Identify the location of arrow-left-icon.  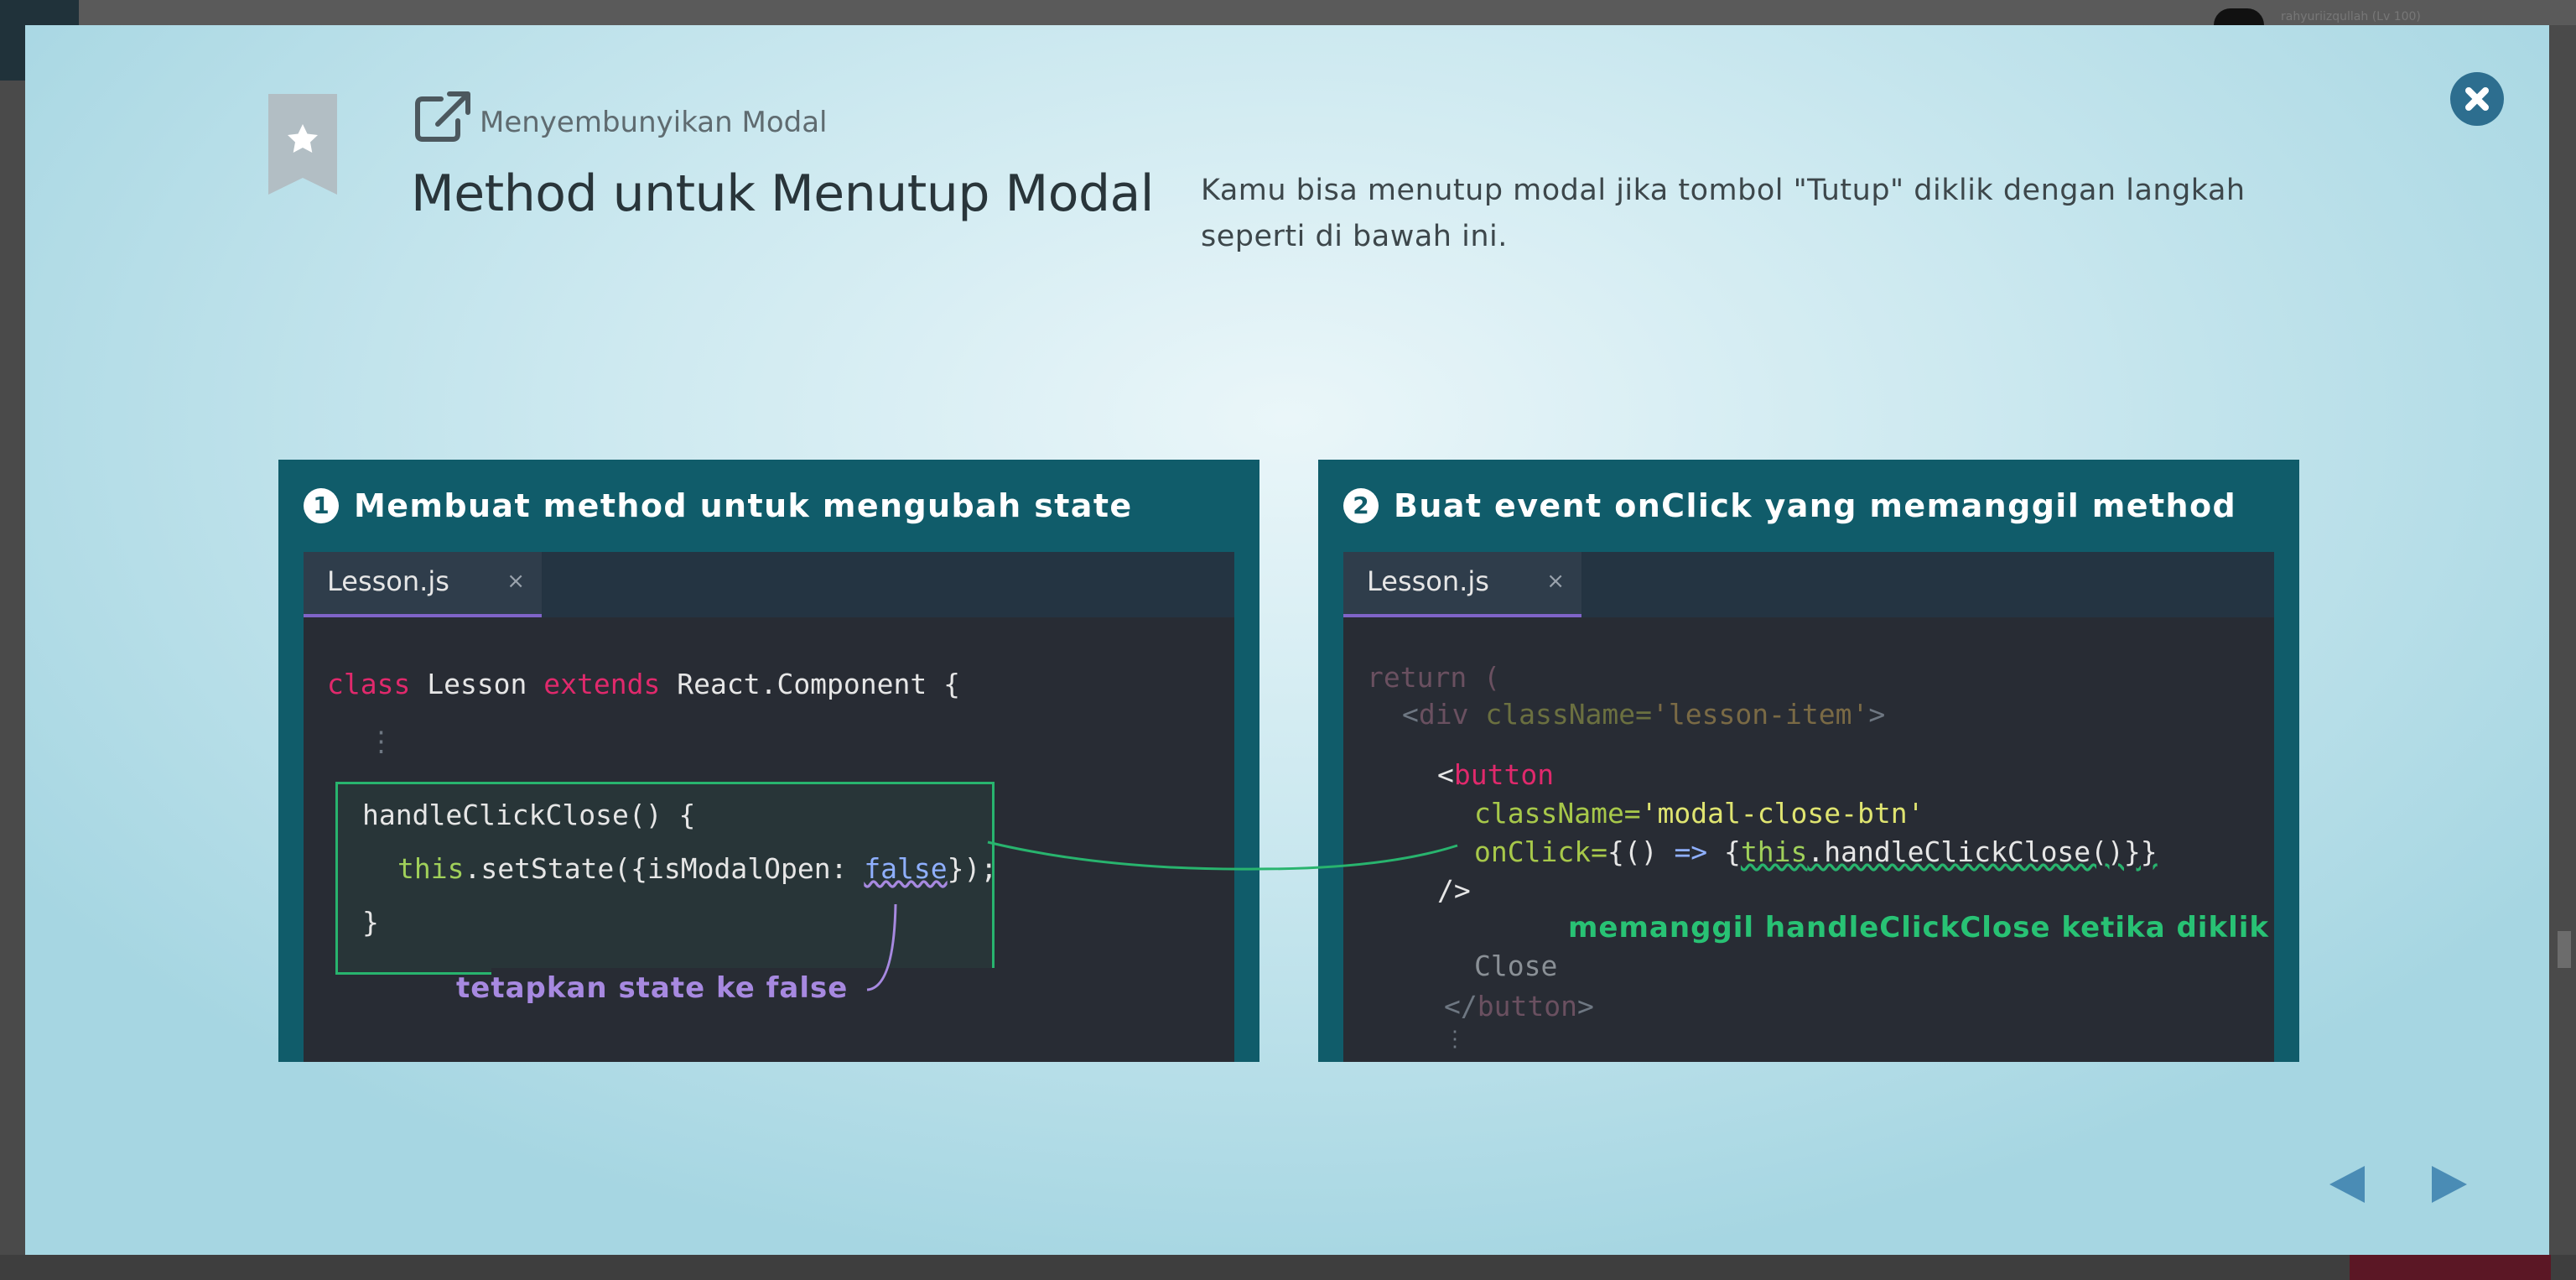
(2347, 1184).